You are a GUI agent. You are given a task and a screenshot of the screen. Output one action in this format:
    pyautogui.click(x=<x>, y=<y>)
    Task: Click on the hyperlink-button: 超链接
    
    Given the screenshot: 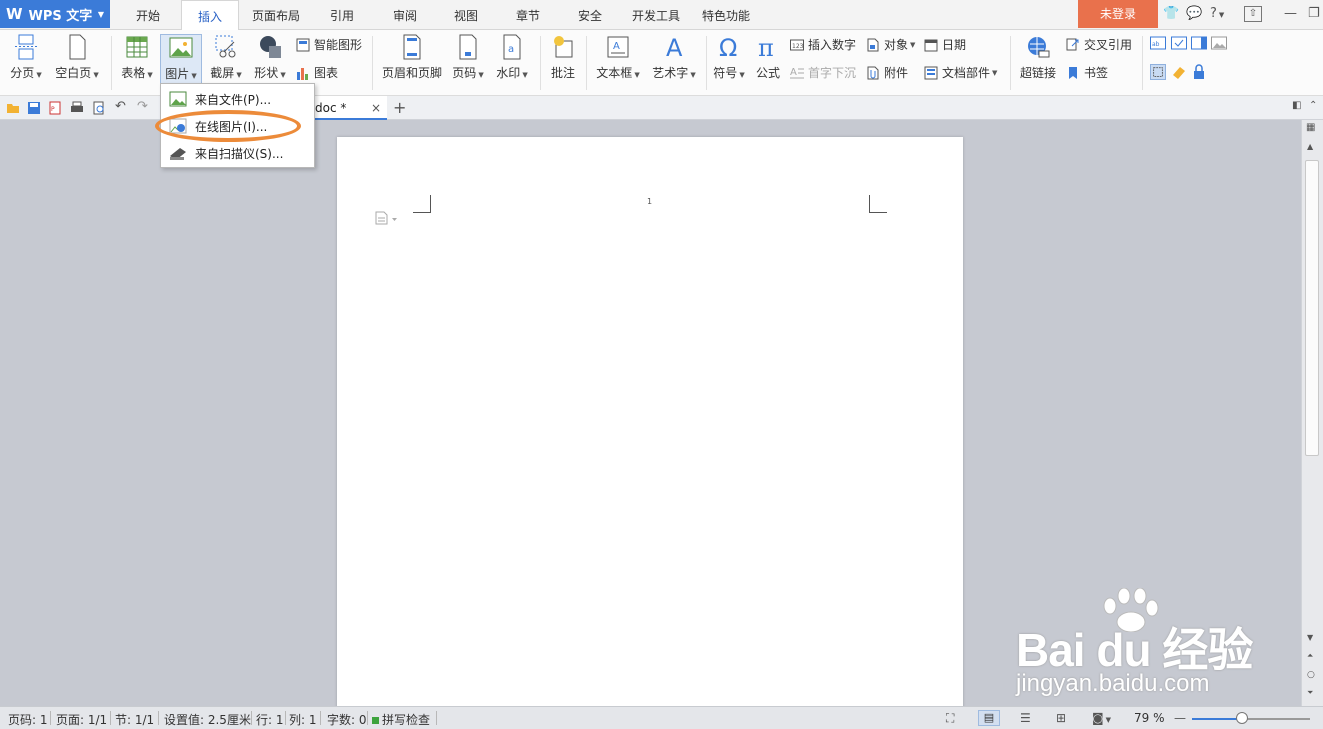 What is the action you would take?
    pyautogui.click(x=1038, y=57)
    